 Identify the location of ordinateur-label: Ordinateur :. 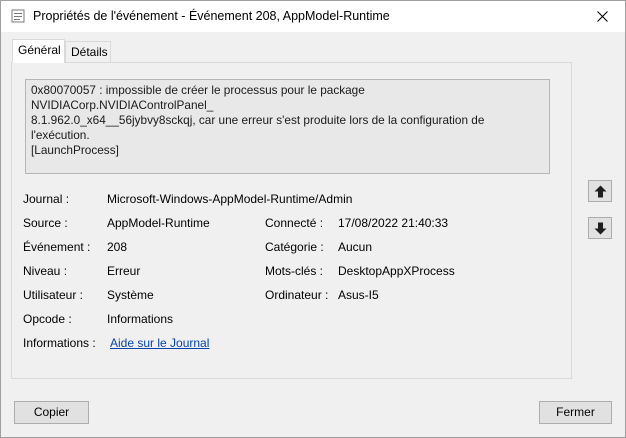
(297, 295).